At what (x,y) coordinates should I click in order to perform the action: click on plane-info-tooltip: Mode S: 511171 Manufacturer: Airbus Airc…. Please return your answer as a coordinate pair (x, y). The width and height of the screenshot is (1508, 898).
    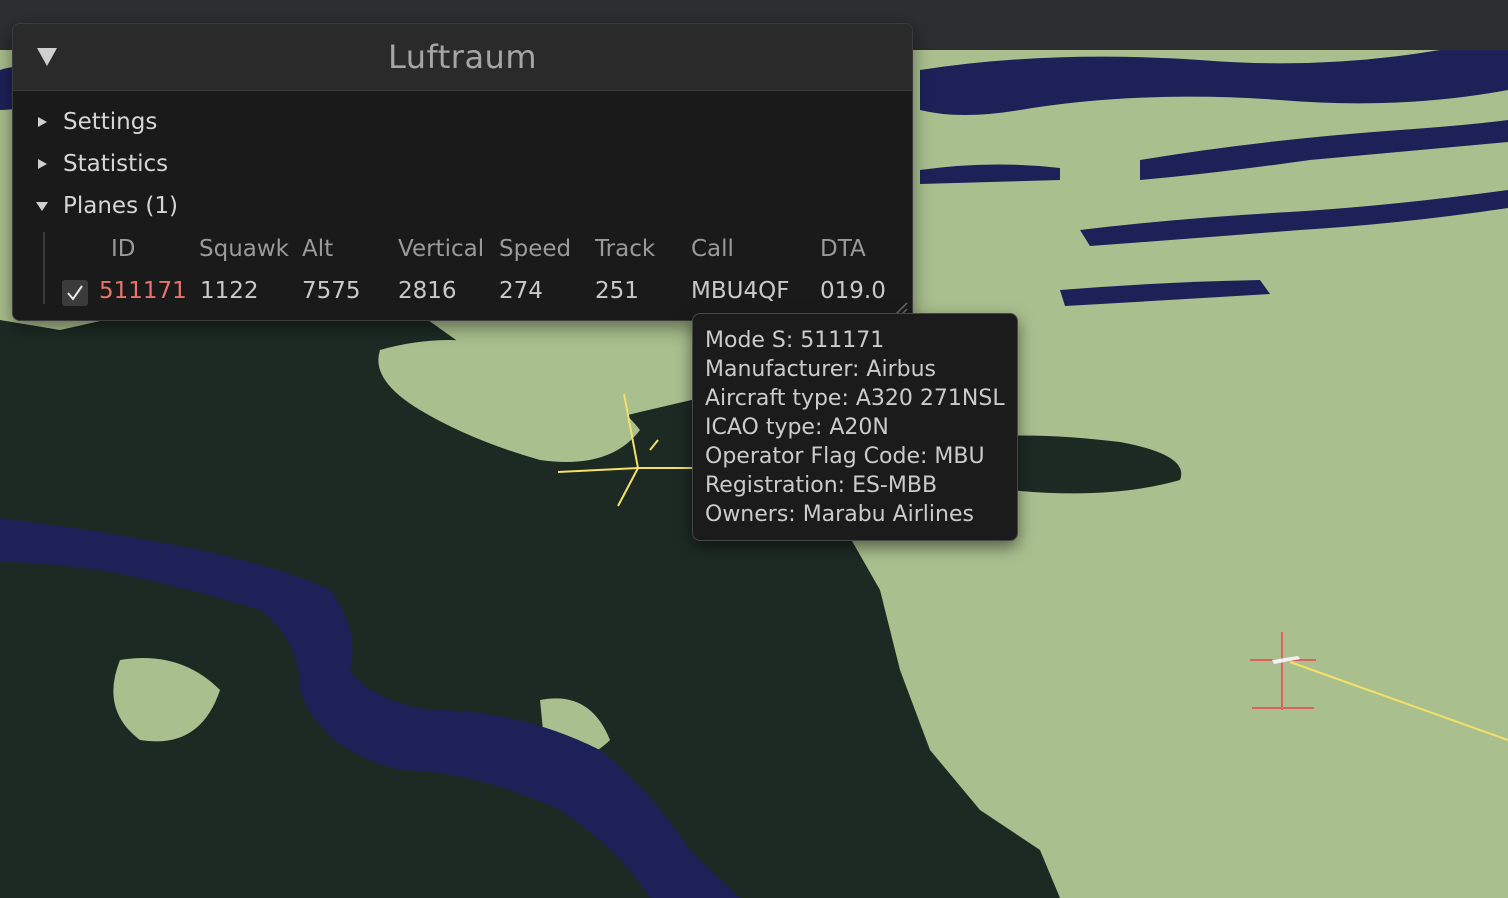
    Looking at the image, I should click on (855, 427).